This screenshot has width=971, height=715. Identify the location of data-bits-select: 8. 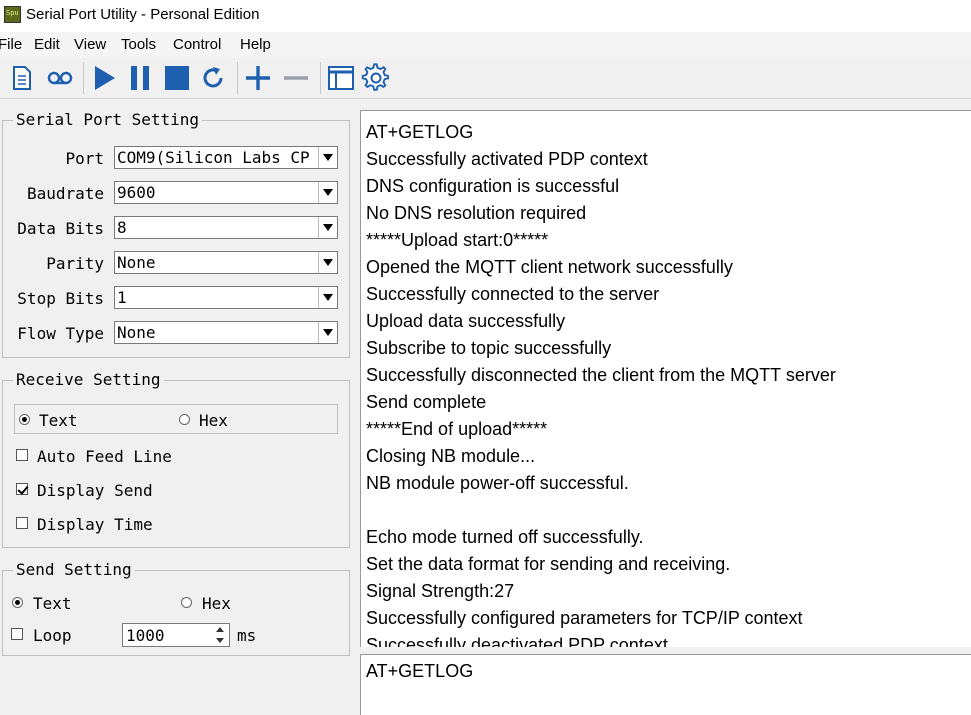
(226, 227).